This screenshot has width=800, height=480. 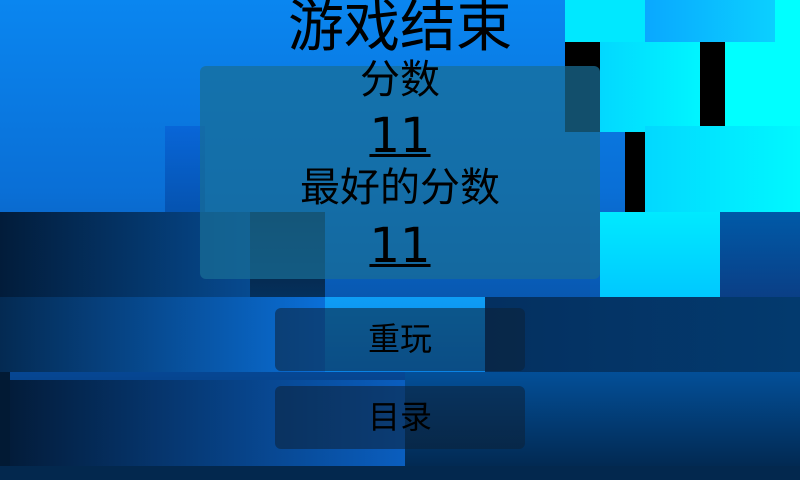 I want to click on score-label: 分数, so click(x=400, y=80).